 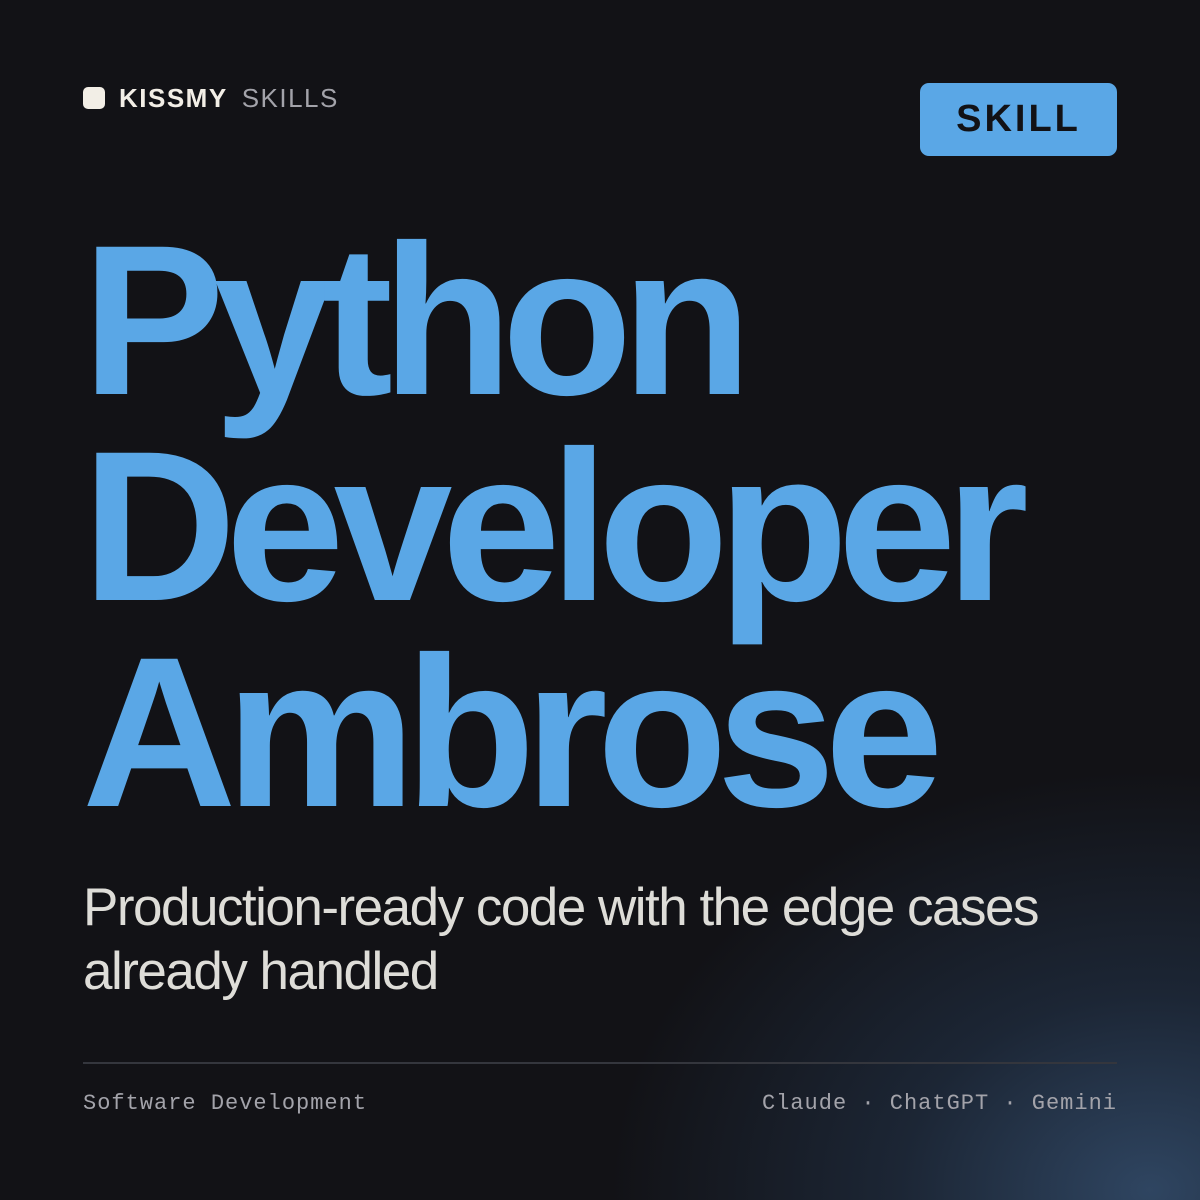 I want to click on category-label: Software Development, so click(x=225, y=1103).